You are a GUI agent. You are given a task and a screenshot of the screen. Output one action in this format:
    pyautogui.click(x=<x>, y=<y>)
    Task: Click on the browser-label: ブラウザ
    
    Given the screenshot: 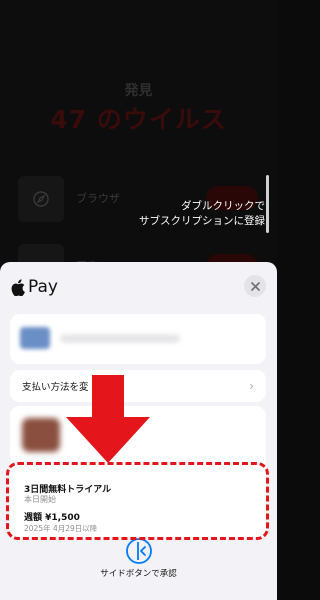 What is the action you would take?
    pyautogui.click(x=98, y=198)
    